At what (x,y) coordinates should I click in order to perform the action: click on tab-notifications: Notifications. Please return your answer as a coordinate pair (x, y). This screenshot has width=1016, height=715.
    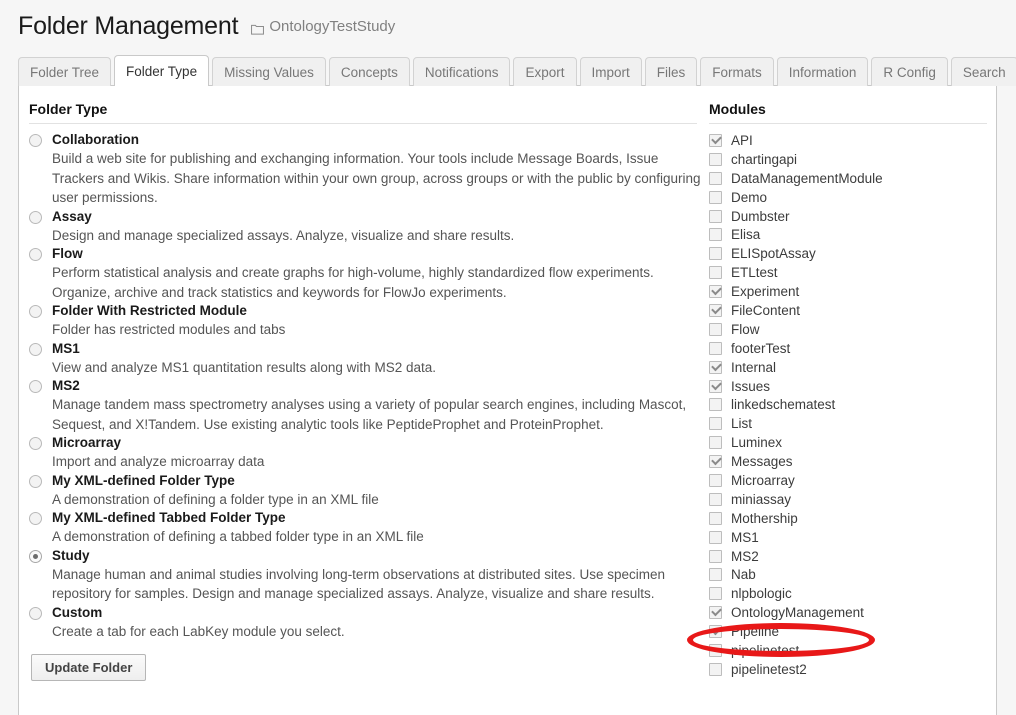
    Looking at the image, I should click on (461, 71).